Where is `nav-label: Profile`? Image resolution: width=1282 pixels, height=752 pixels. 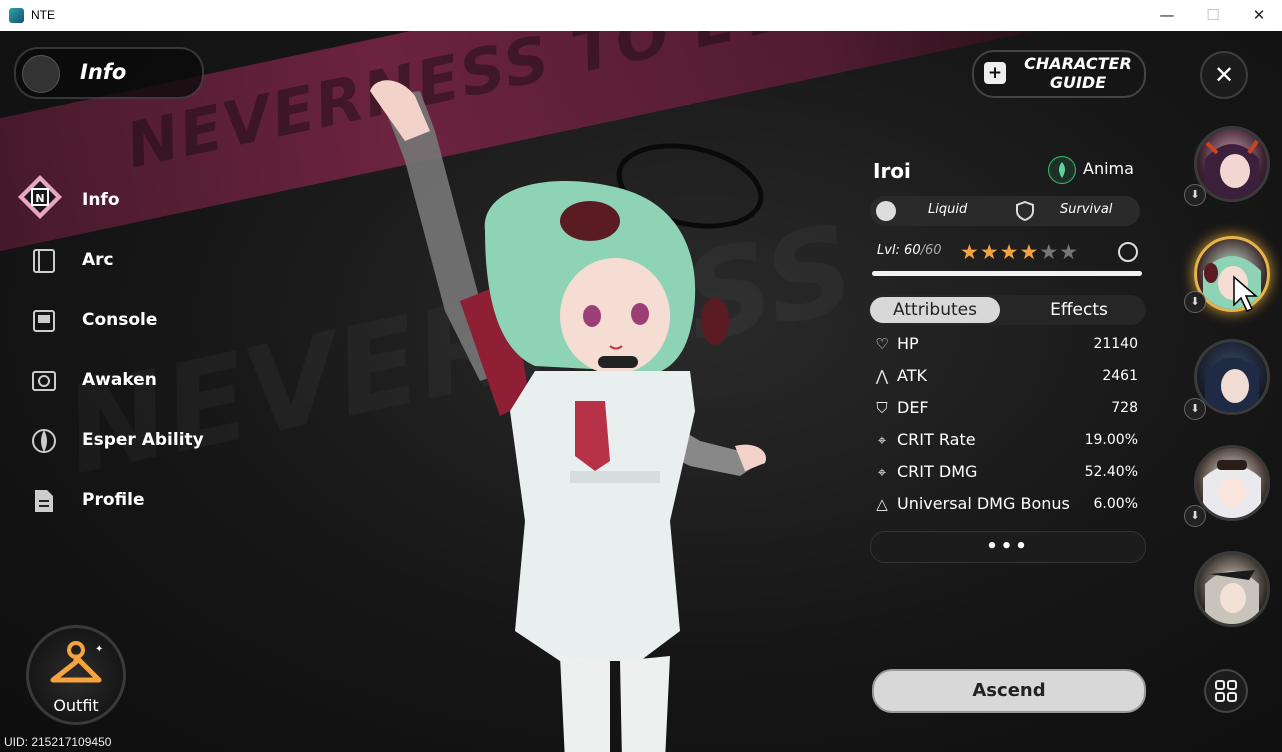
nav-label: Profile is located at coordinates (113, 500).